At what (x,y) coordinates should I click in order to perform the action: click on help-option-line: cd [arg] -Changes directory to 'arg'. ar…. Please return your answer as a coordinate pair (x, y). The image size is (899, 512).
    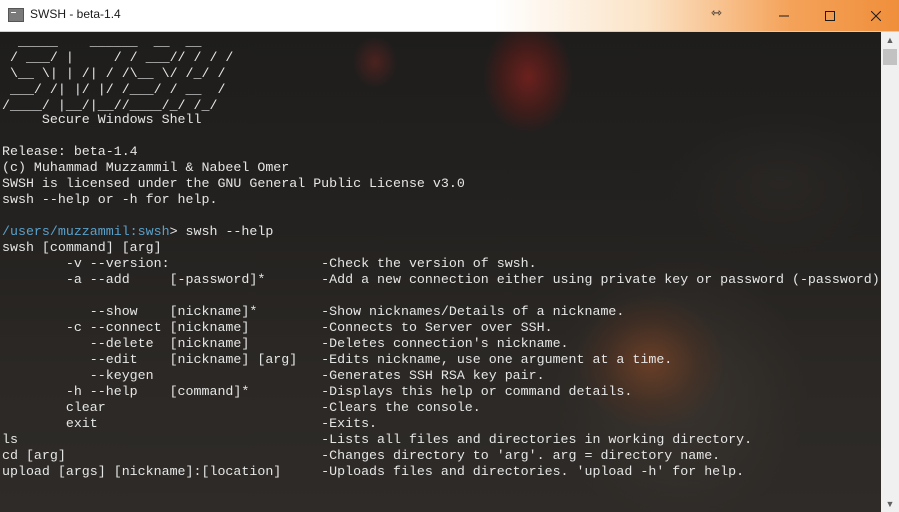
    Looking at the image, I should click on (361, 455).